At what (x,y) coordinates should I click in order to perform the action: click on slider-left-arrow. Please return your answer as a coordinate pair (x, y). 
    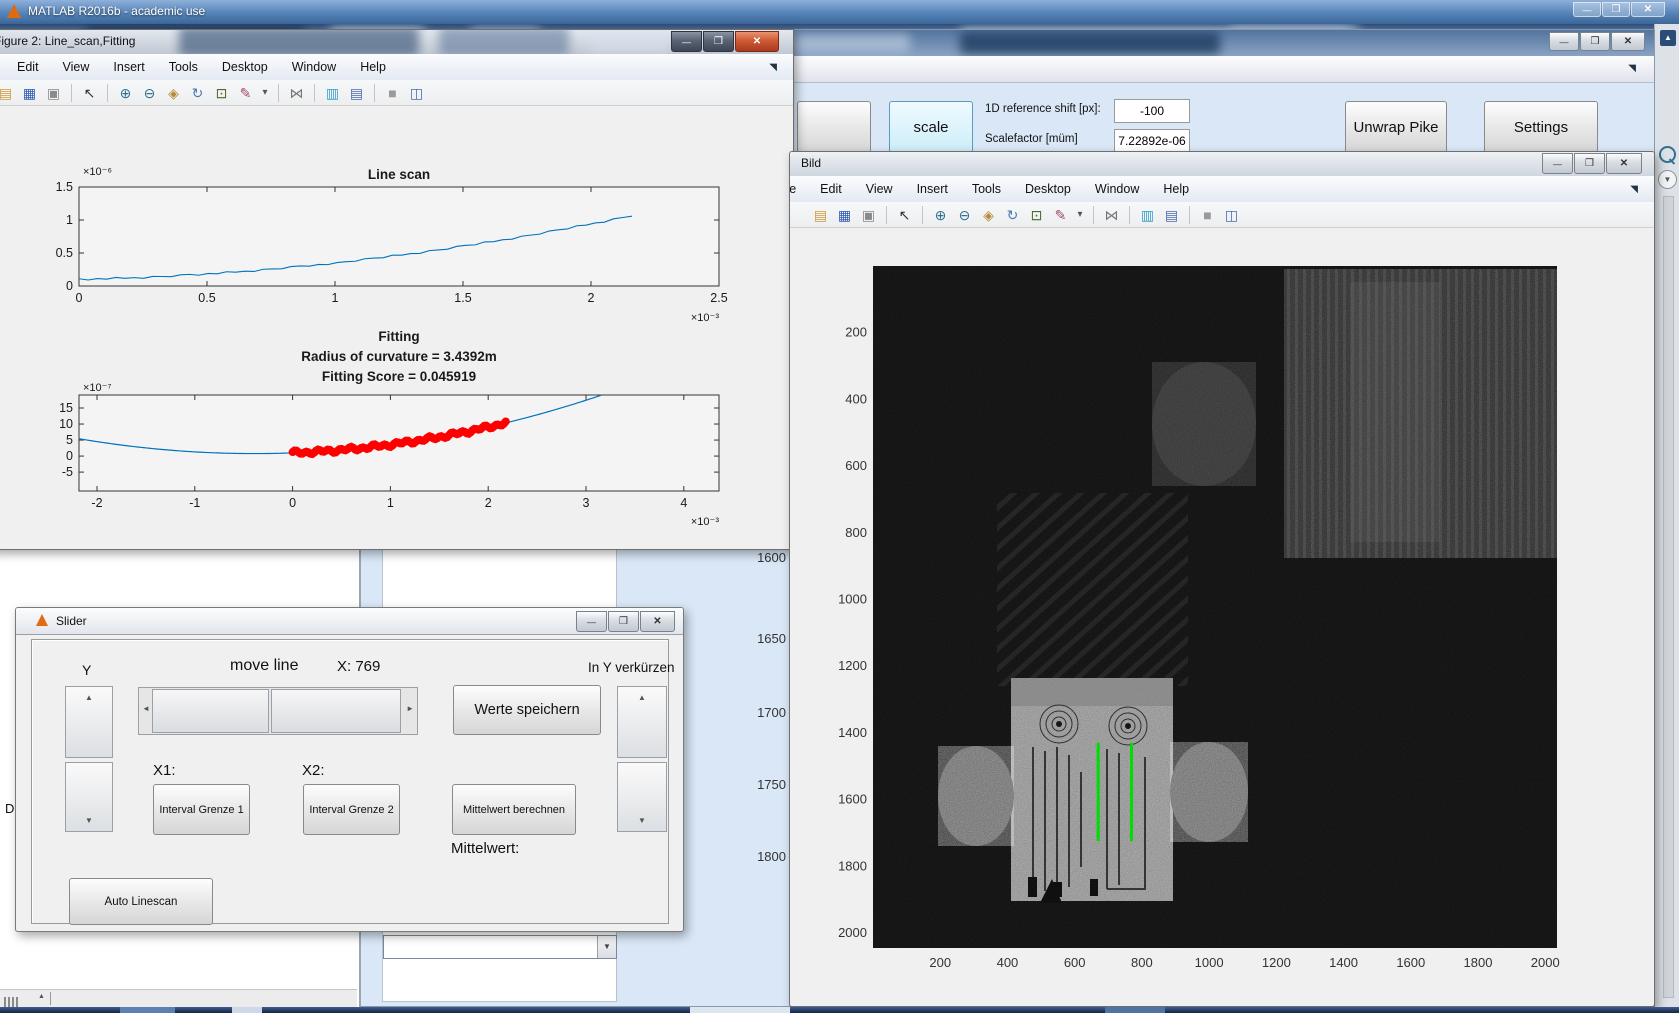
    Looking at the image, I should click on (146, 708).